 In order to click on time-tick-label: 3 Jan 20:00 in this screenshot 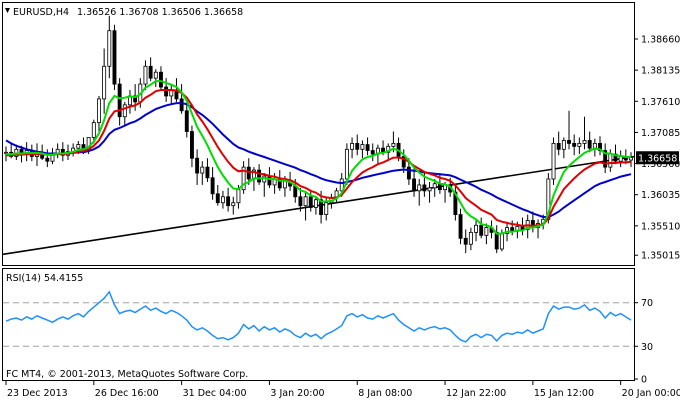, I will do `click(297, 393)`.